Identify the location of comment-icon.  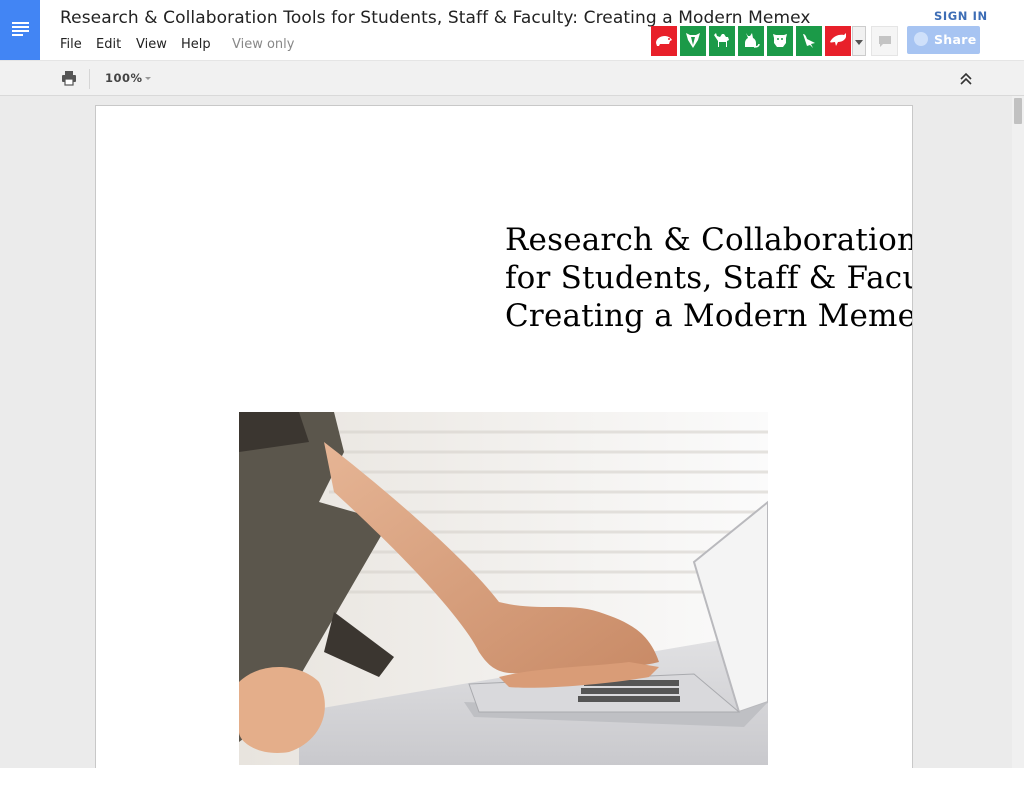
(885, 41).